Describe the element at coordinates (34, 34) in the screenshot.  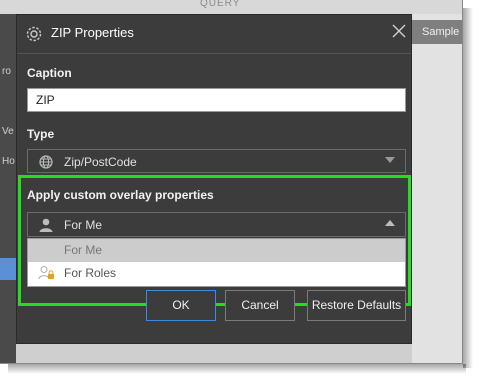
I see `gear-icon` at that location.